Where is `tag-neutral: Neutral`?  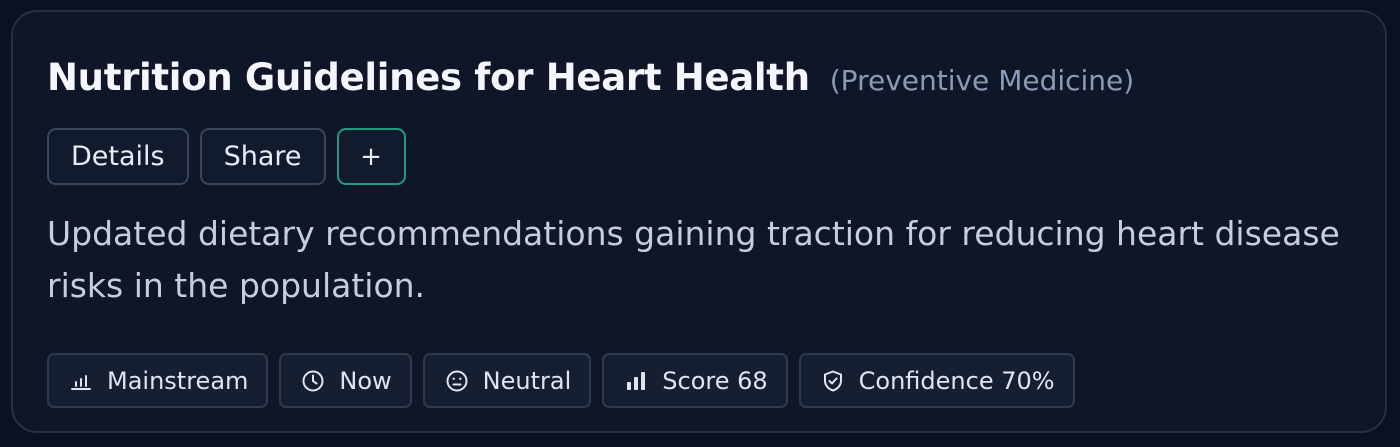
tag-neutral: Neutral is located at coordinates (507, 380).